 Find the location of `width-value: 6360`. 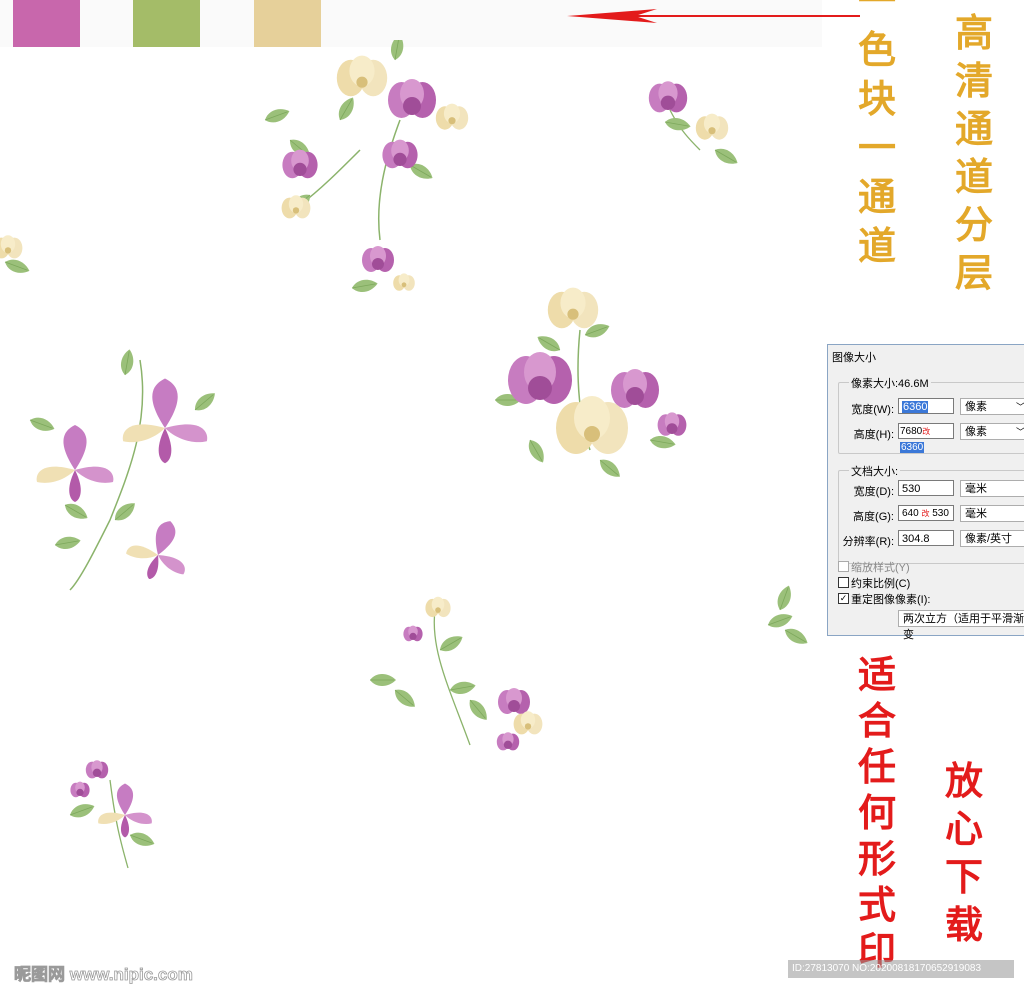

width-value: 6360 is located at coordinates (915, 407).